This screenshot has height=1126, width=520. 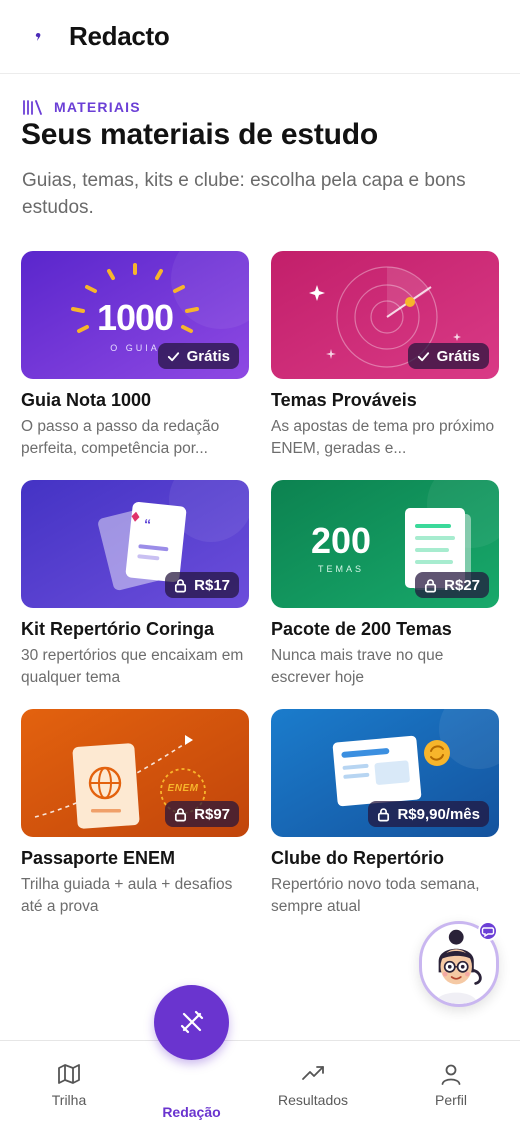 I want to click on card-title: Clube do Repertório, so click(x=358, y=858).